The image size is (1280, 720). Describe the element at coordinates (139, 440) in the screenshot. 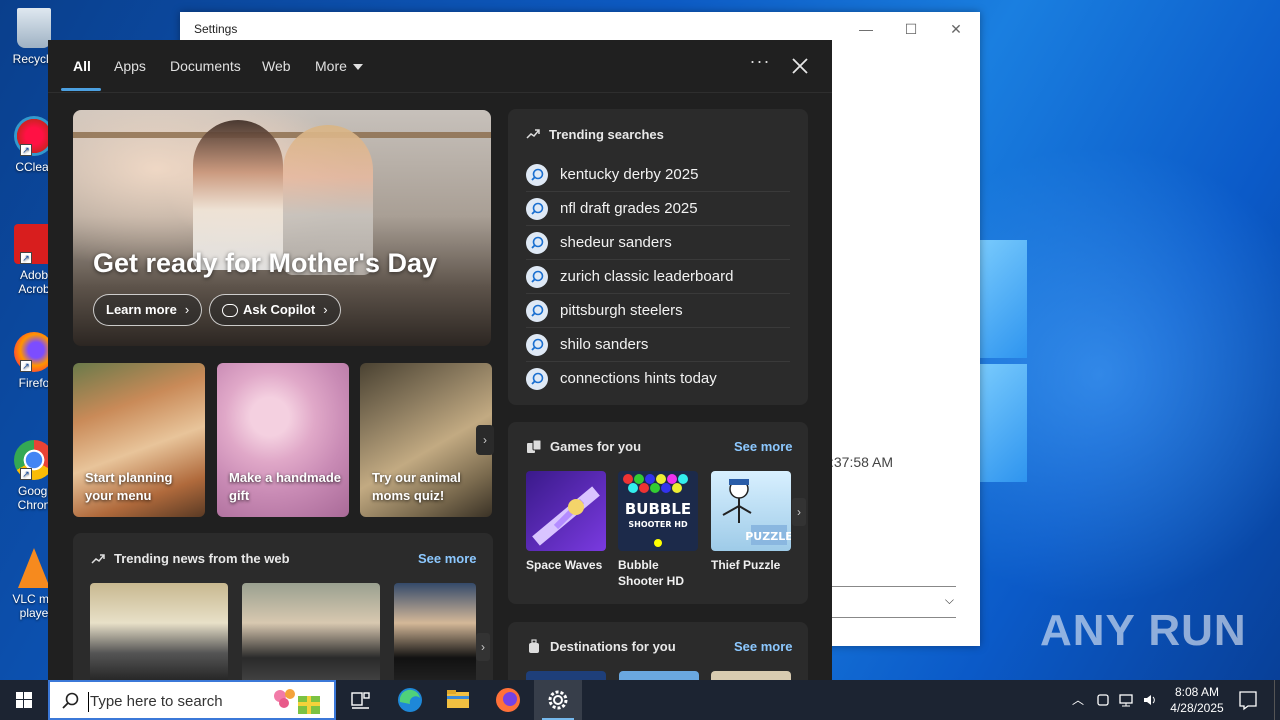

I see `card-start-planning-menu: Start planning your menu` at that location.